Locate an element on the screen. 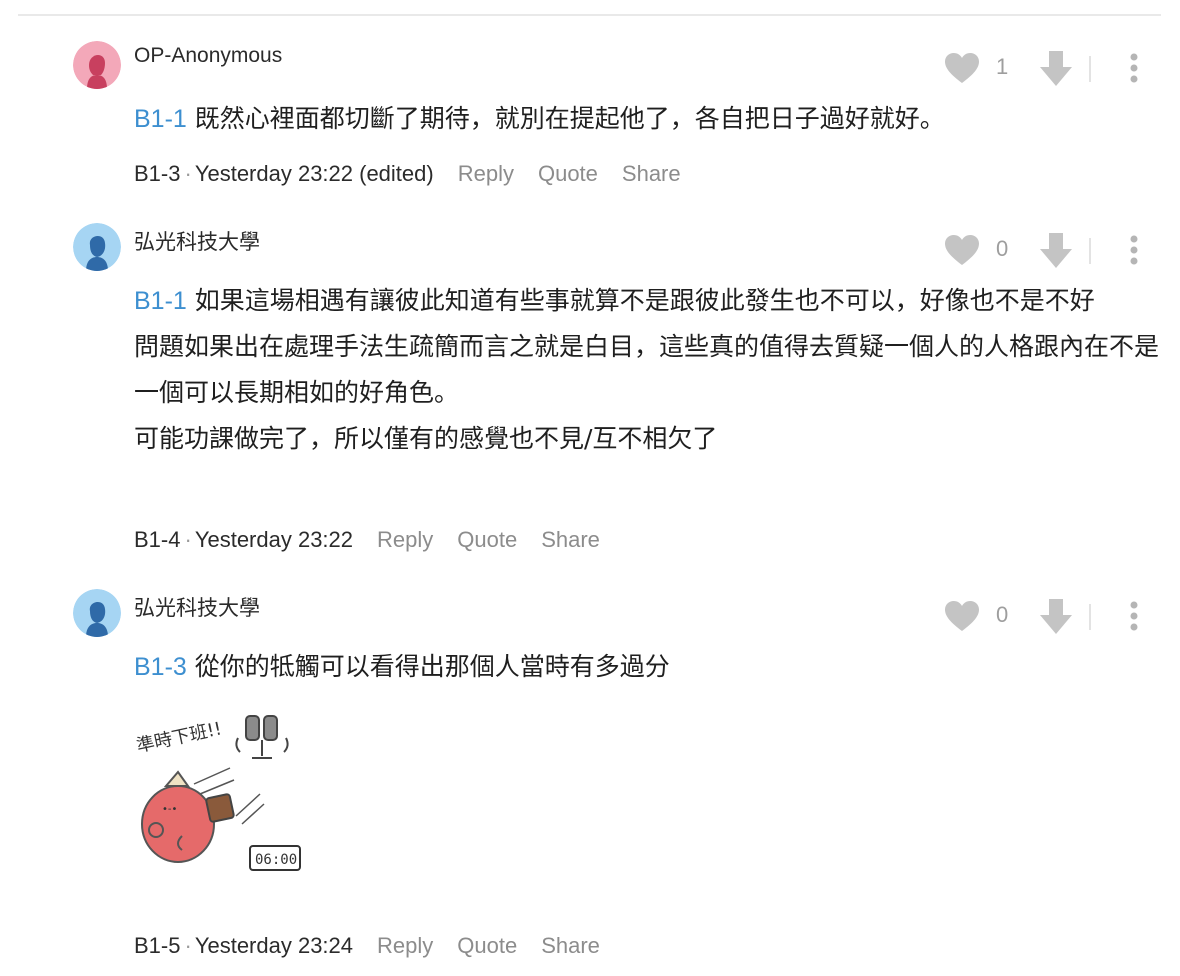 Image resolution: width=1180 pixels, height=976 pixels. comment-body: B1-3 從你的牴觸可以看得出那個人當時有多過分 is located at coordinates (654, 667).